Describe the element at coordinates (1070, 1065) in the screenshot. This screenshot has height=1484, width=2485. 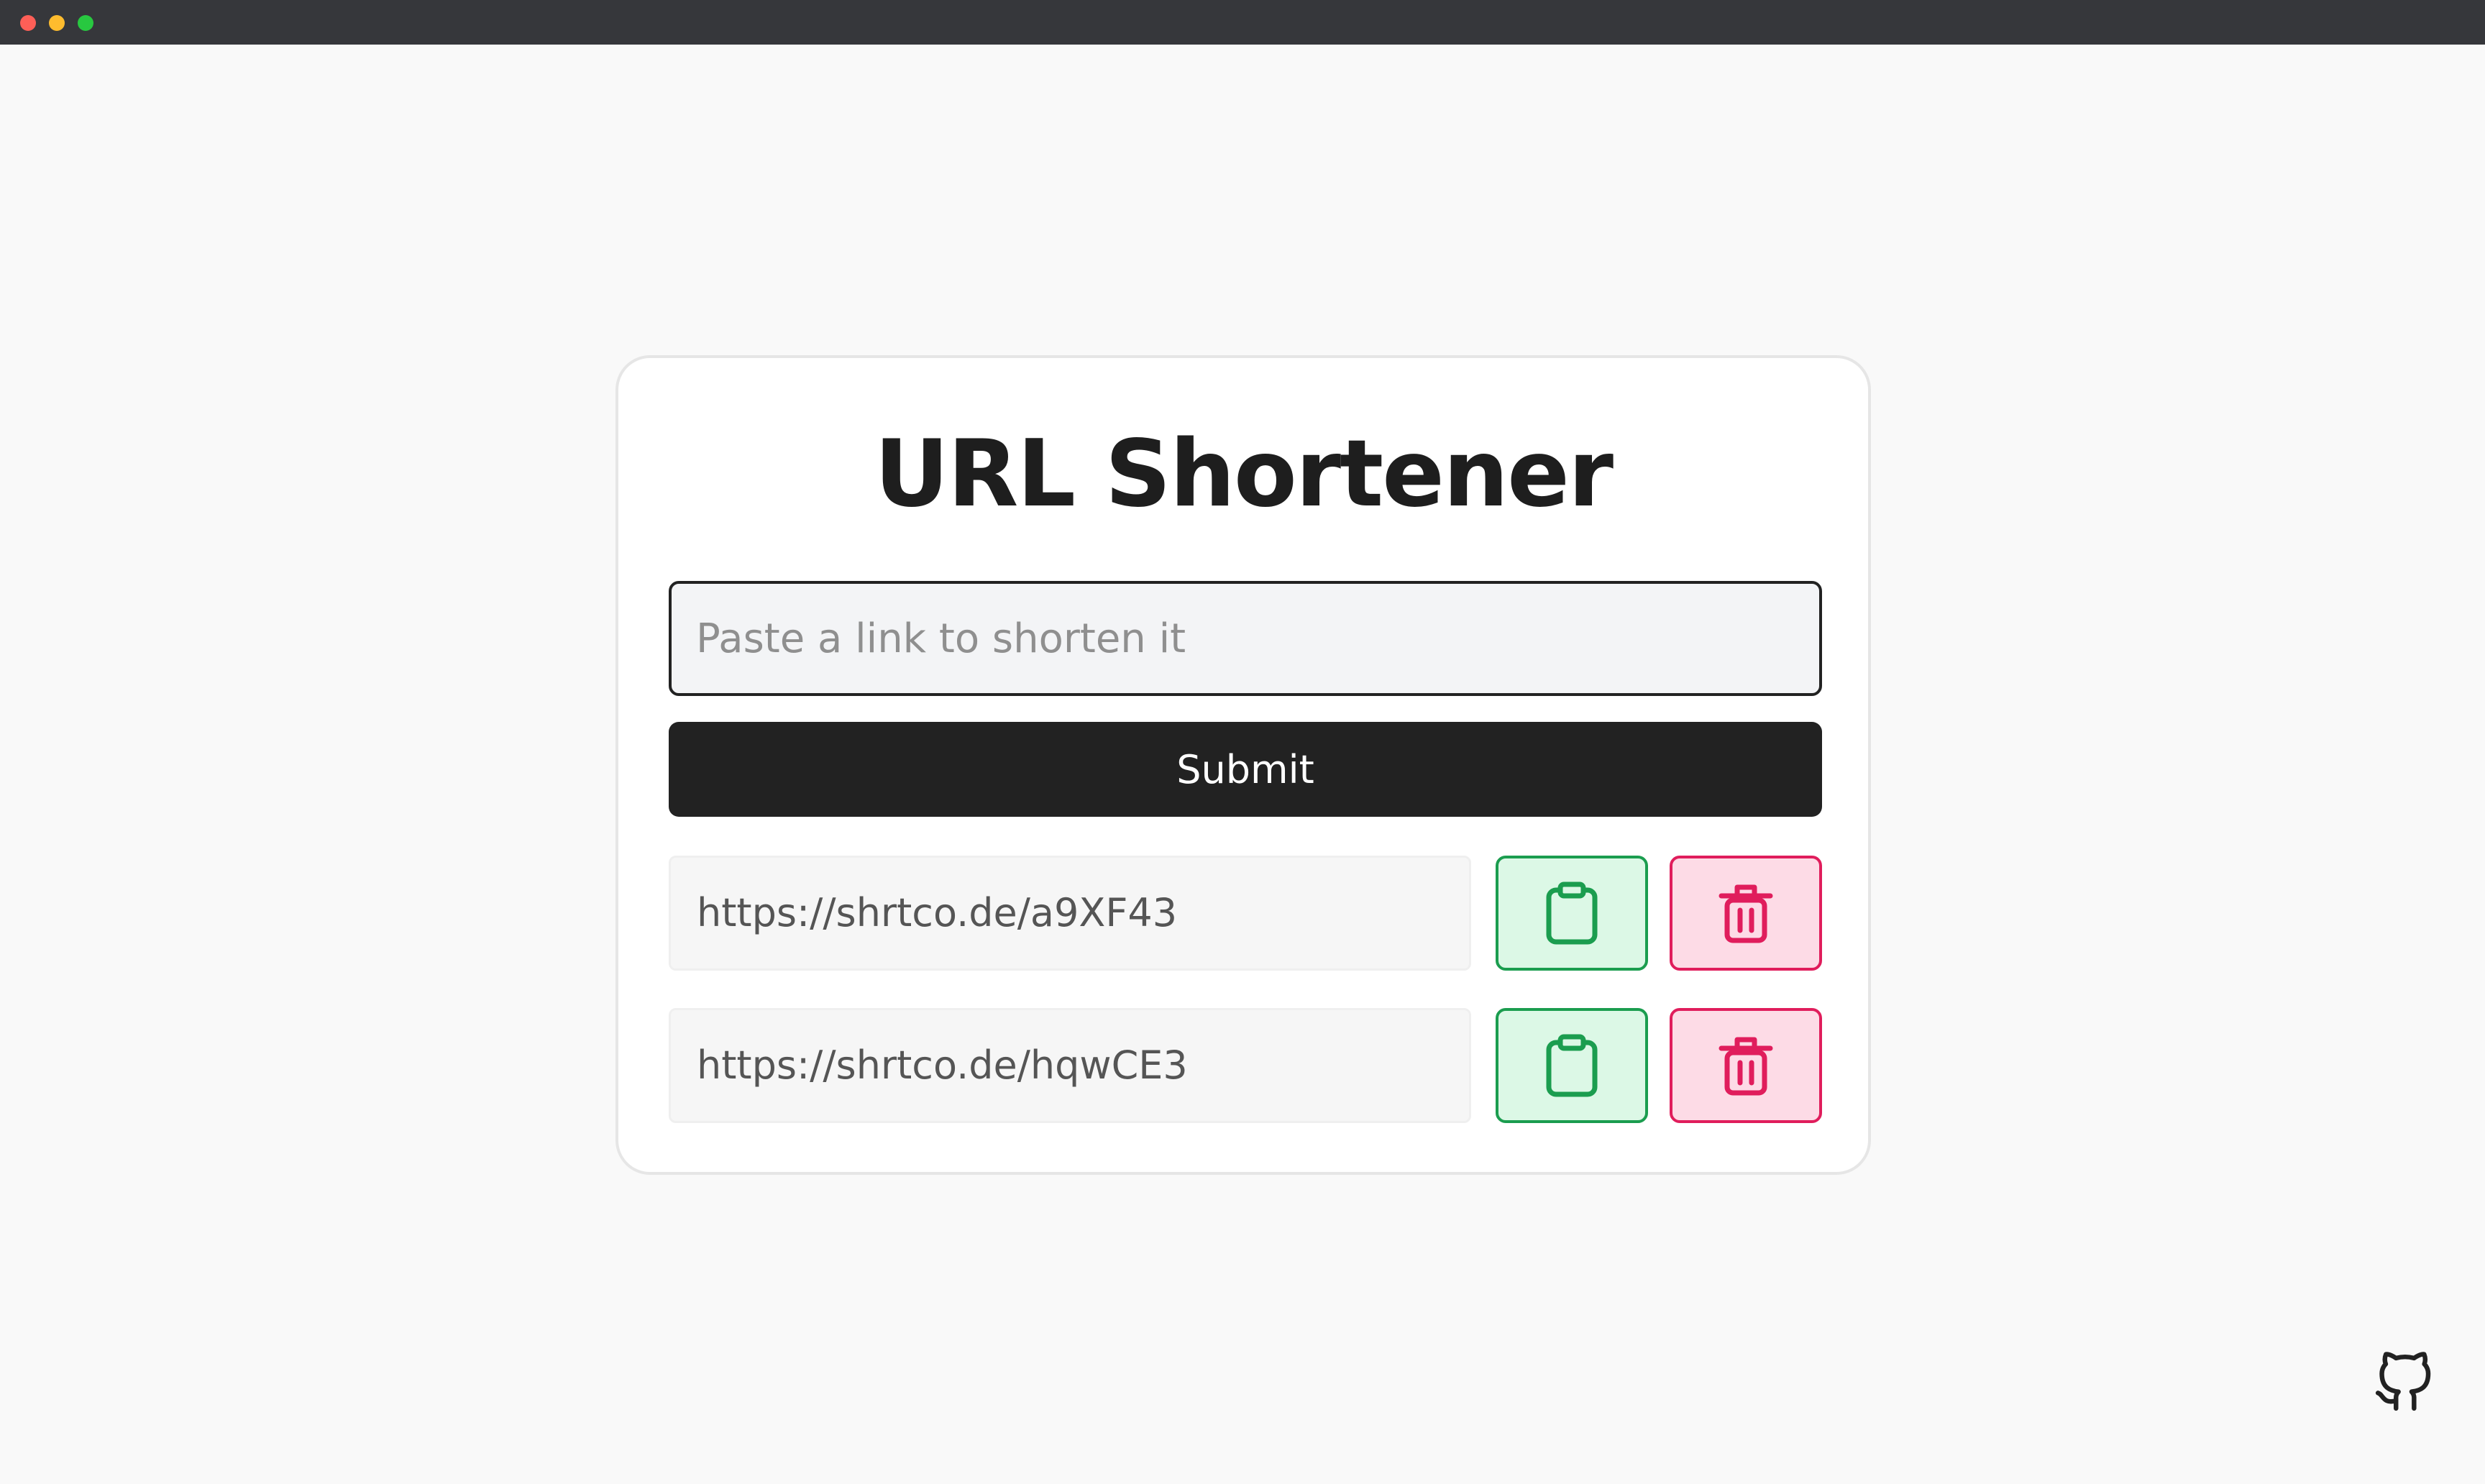
I see `short-url-text: https://shrtco.de/hqwCE3` at that location.